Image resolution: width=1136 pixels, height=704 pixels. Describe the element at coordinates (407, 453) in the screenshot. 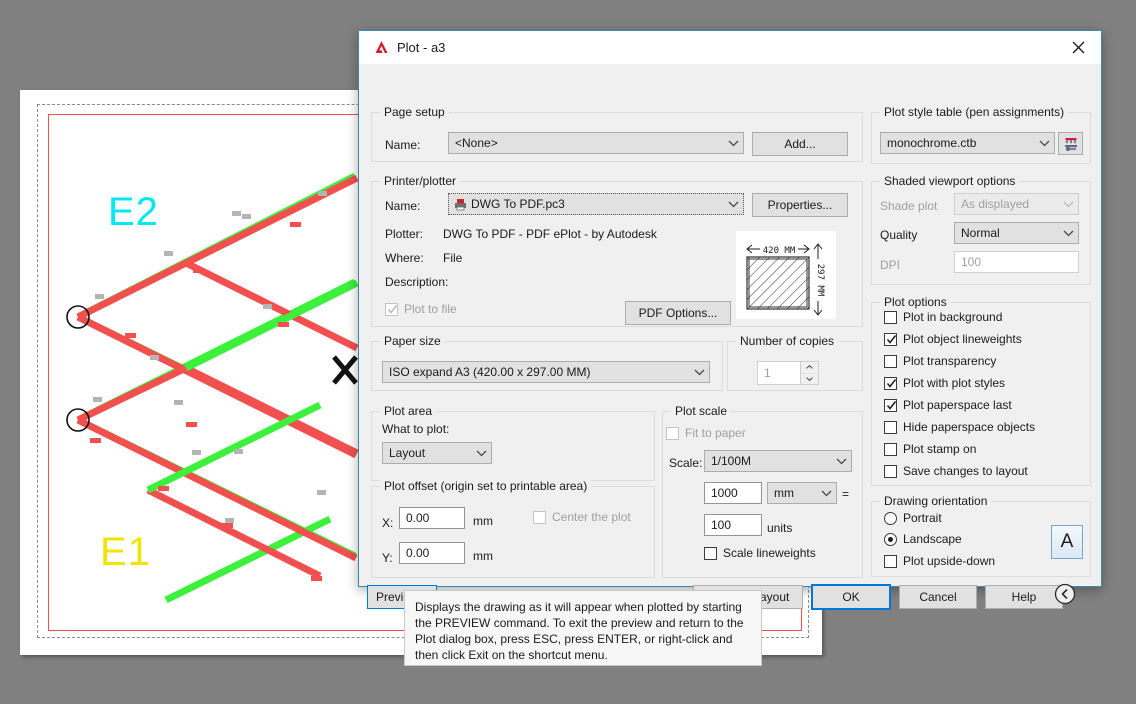

I see `what-to-plot-value: Layout` at that location.